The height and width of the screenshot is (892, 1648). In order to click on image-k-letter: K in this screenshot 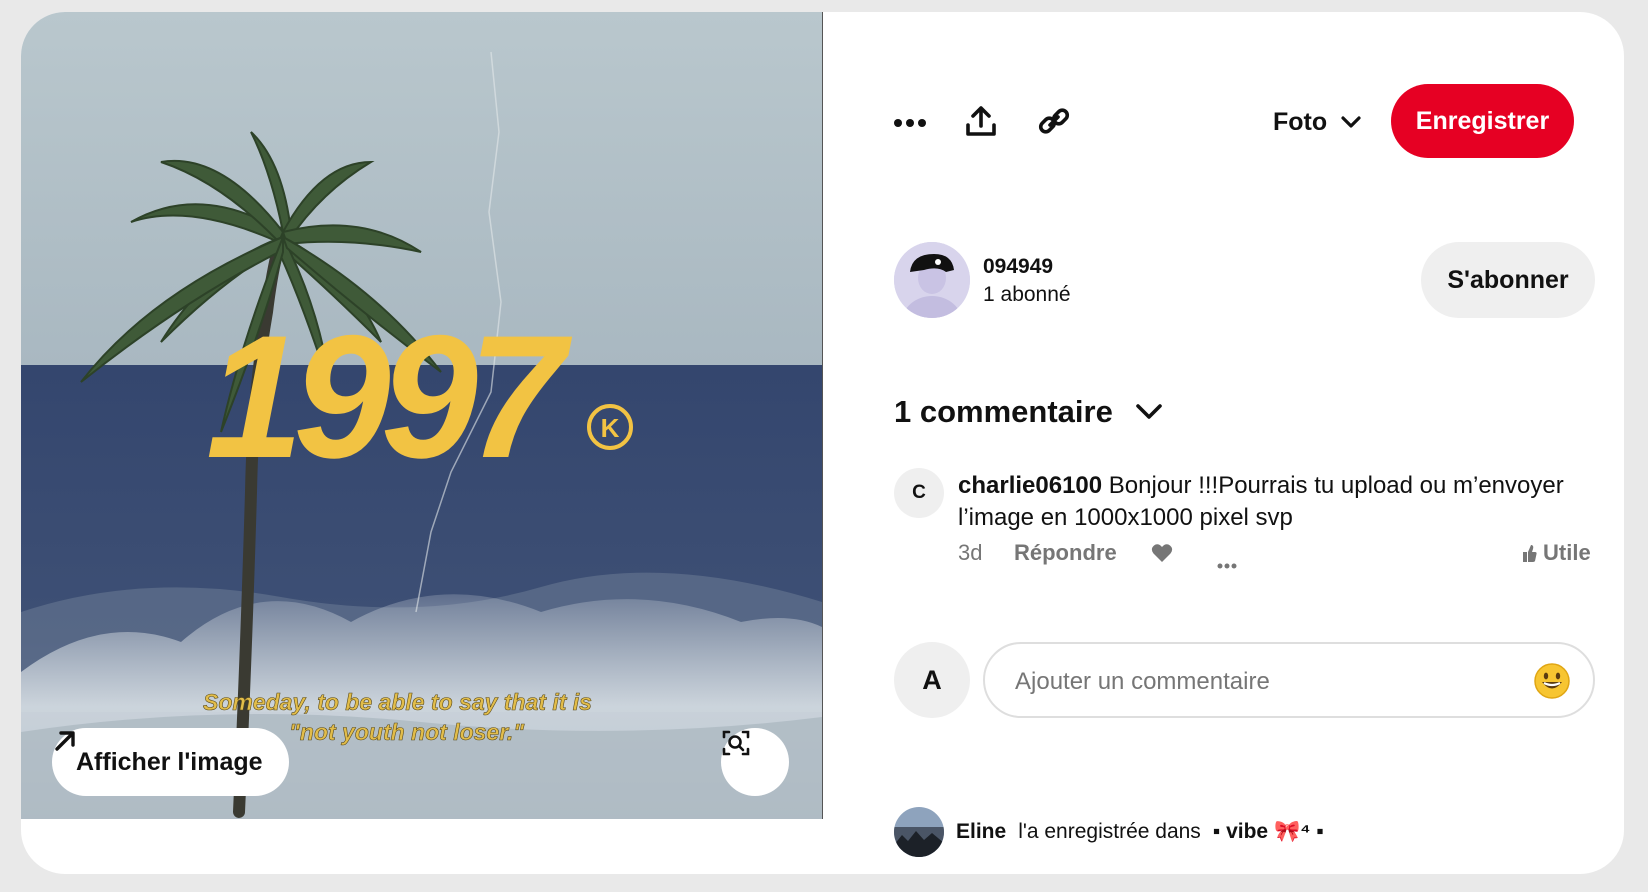, I will do `click(610, 428)`.